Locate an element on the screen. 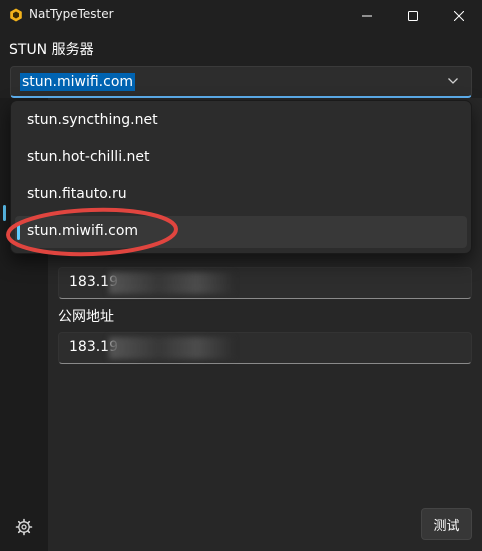 This screenshot has height=551, width=482. dropdown-option-label: stun.hot-chilli.net is located at coordinates (88, 157).